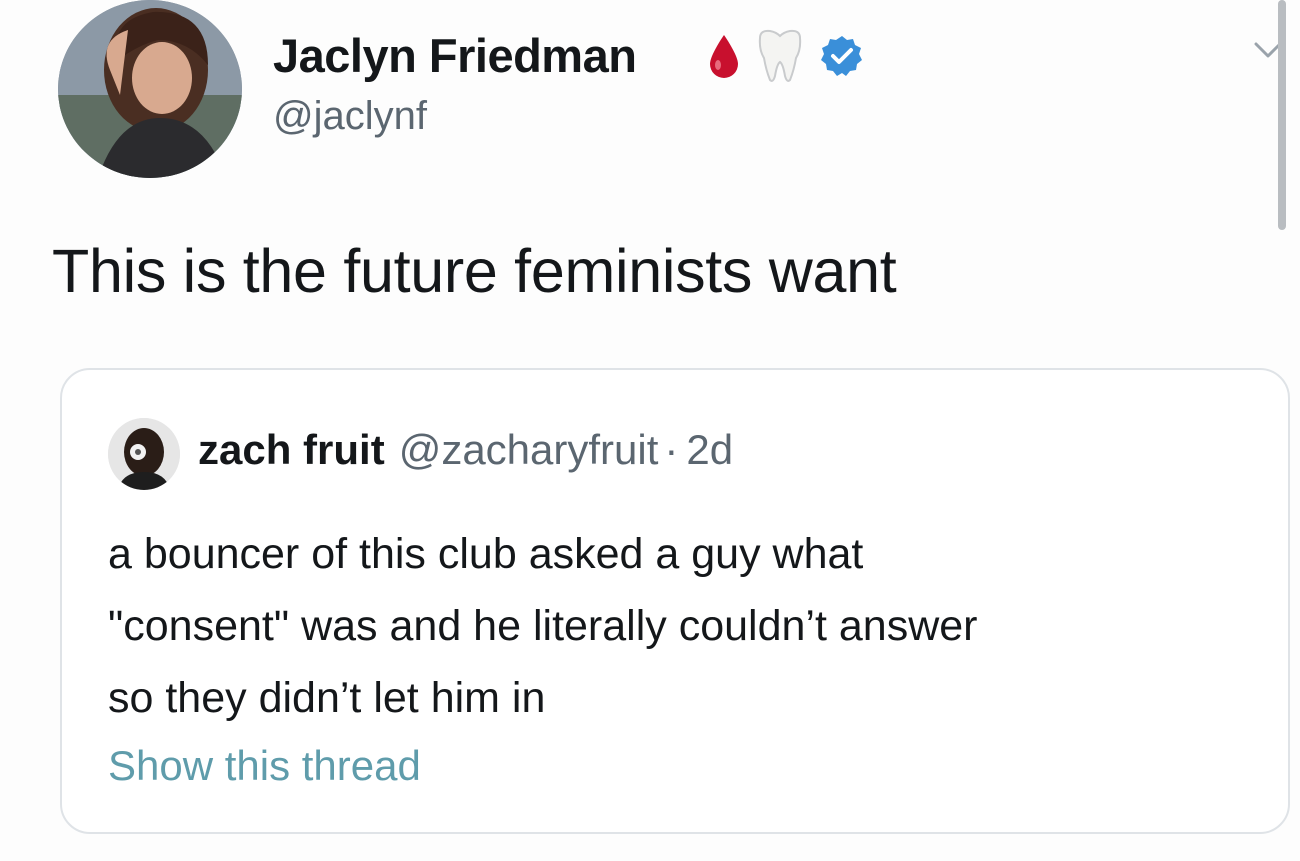  Describe the element at coordinates (455, 55) in the screenshot. I see `author-name: Jaclyn Friedman` at that location.